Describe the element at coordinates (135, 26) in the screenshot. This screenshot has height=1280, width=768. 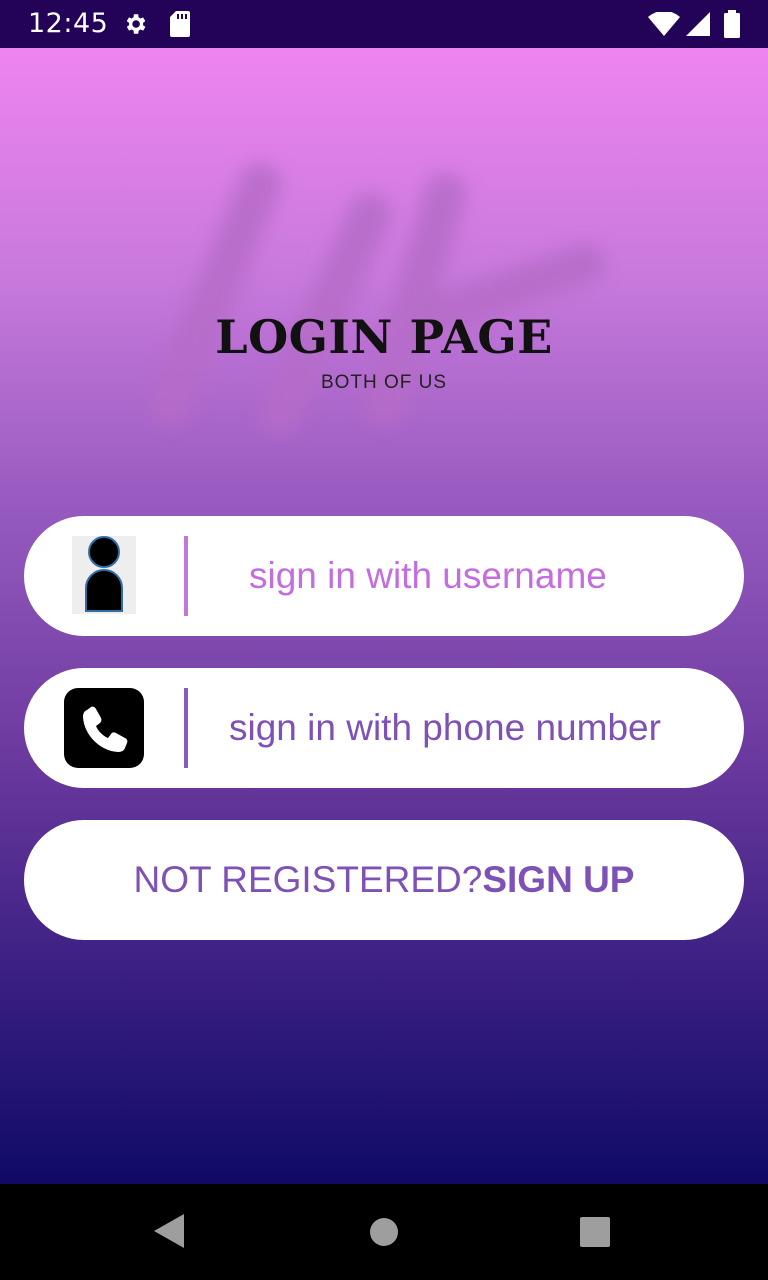
I see `gear-icon` at that location.